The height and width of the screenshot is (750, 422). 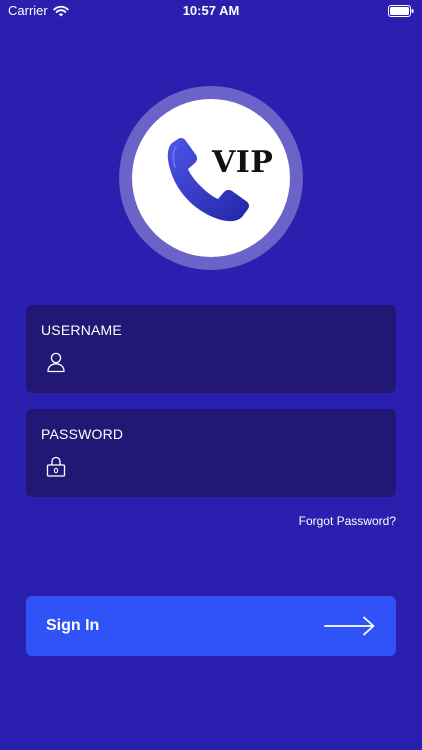 What do you see at coordinates (230, 363) in the screenshot?
I see `username-input` at bounding box center [230, 363].